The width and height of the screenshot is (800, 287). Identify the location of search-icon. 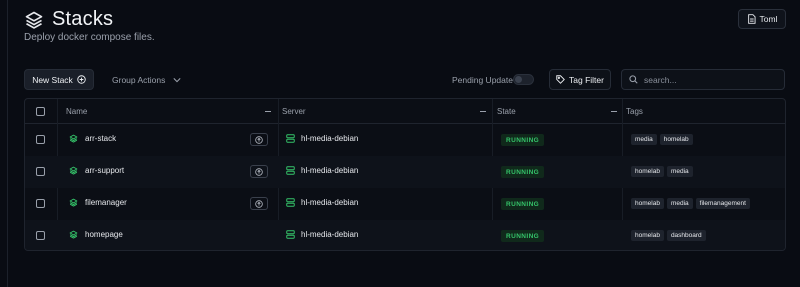
(633, 79).